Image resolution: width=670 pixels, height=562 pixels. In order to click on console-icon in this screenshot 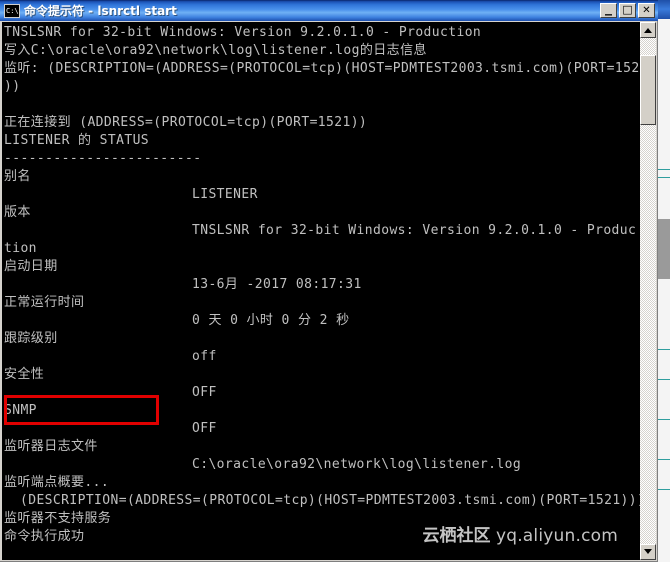, I will do `click(12, 10)`.